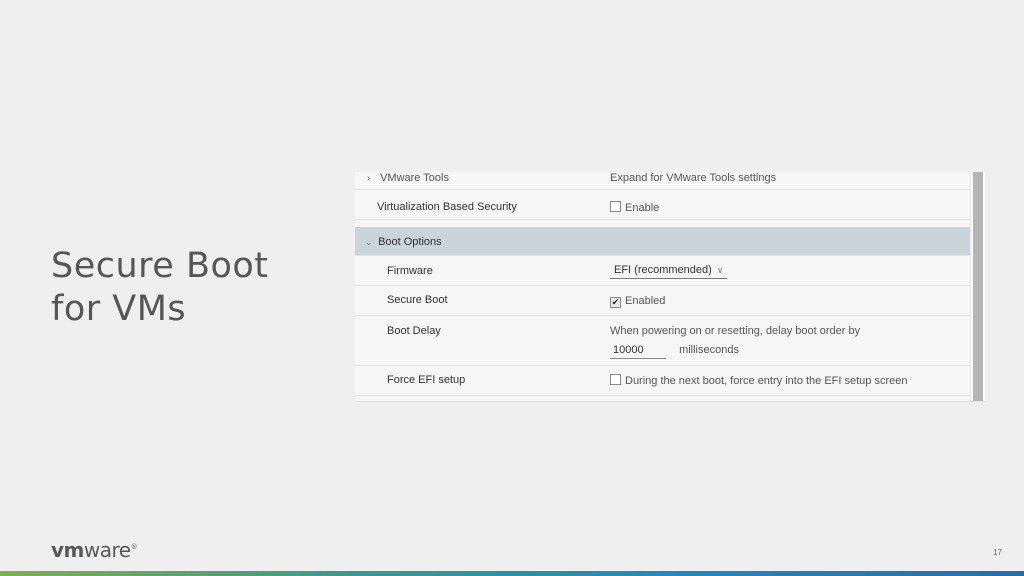 The width and height of the screenshot is (1024, 576). What do you see at coordinates (638, 351) in the screenshot?
I see `boot-delay-input: 10000` at bounding box center [638, 351].